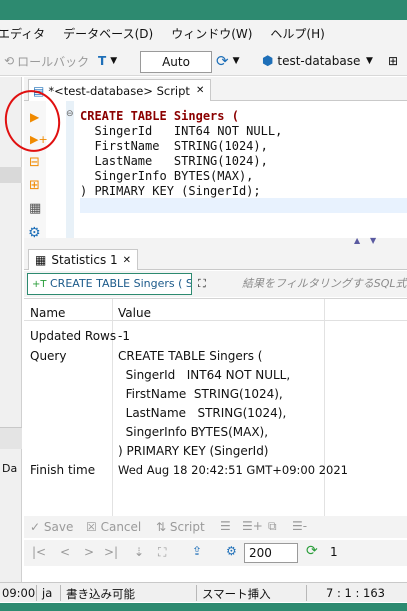 The height and width of the screenshot is (611, 407). I want to click on check-circle-icon: ✓, so click(35, 527).